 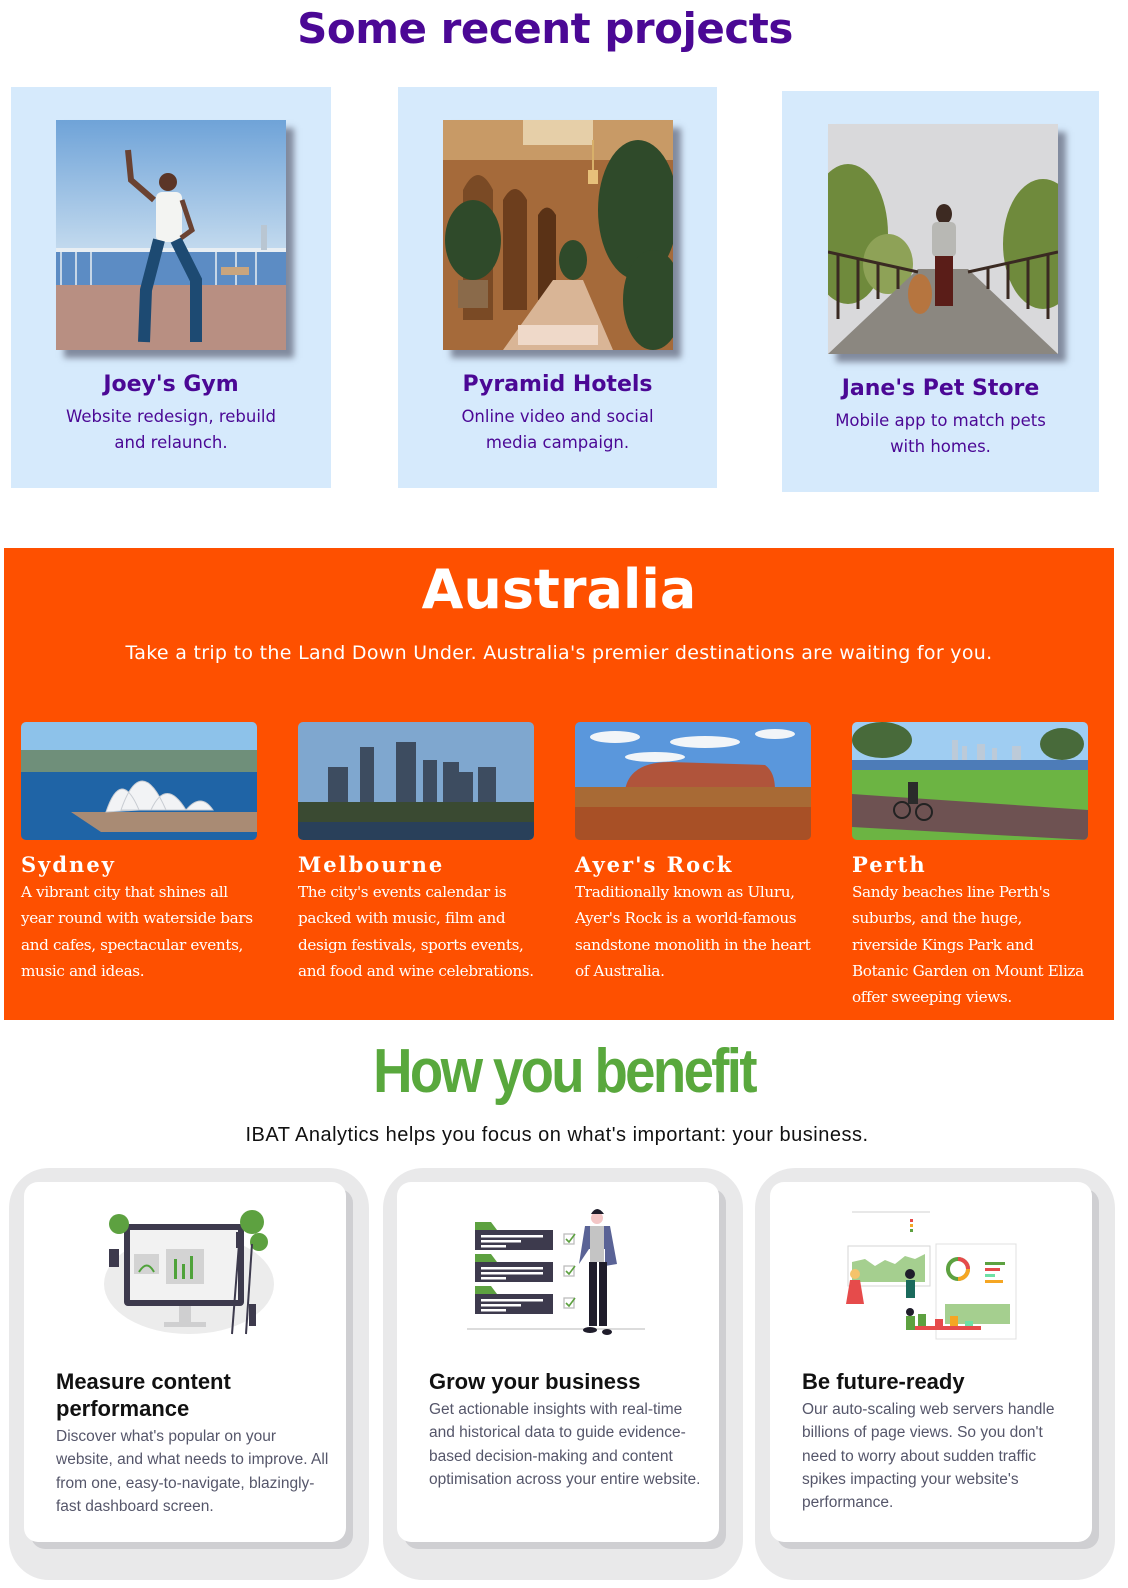 I want to click on benefit-title: Grow your business, so click(x=535, y=1381).